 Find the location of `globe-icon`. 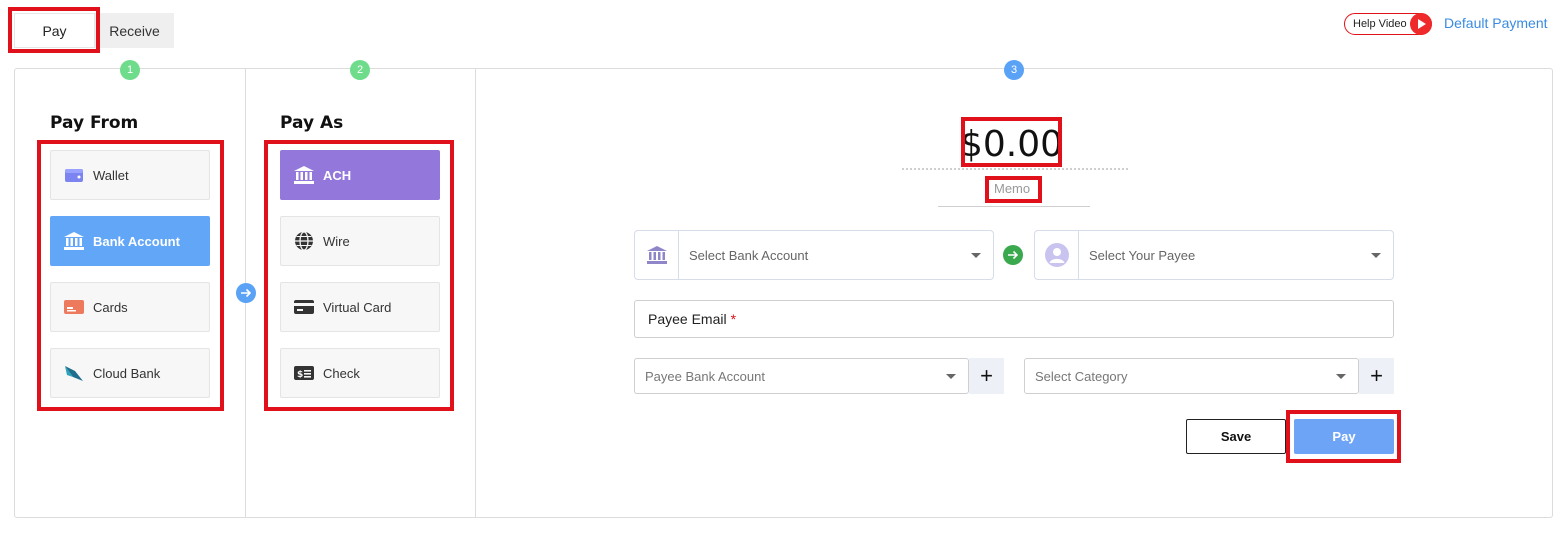

globe-icon is located at coordinates (304, 241).